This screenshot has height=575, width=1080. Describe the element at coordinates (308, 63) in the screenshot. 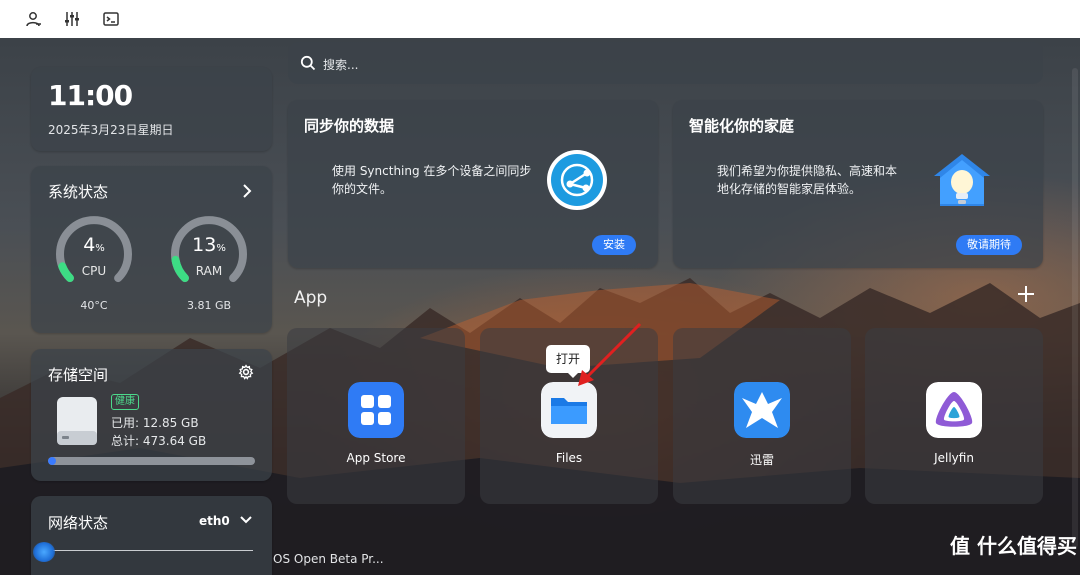

I see `search-icon` at that location.